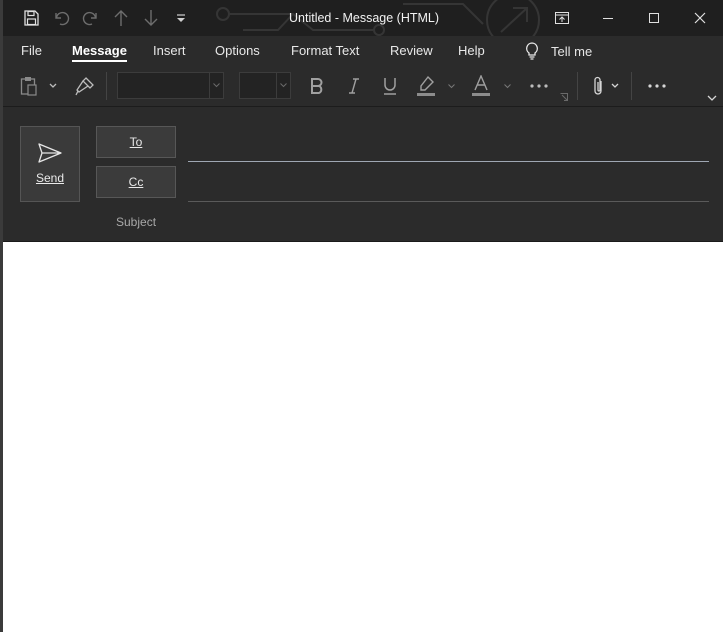 The width and height of the screenshot is (723, 632). I want to click on title-bar: Untitled - Message (HTML), so click(363, 18).